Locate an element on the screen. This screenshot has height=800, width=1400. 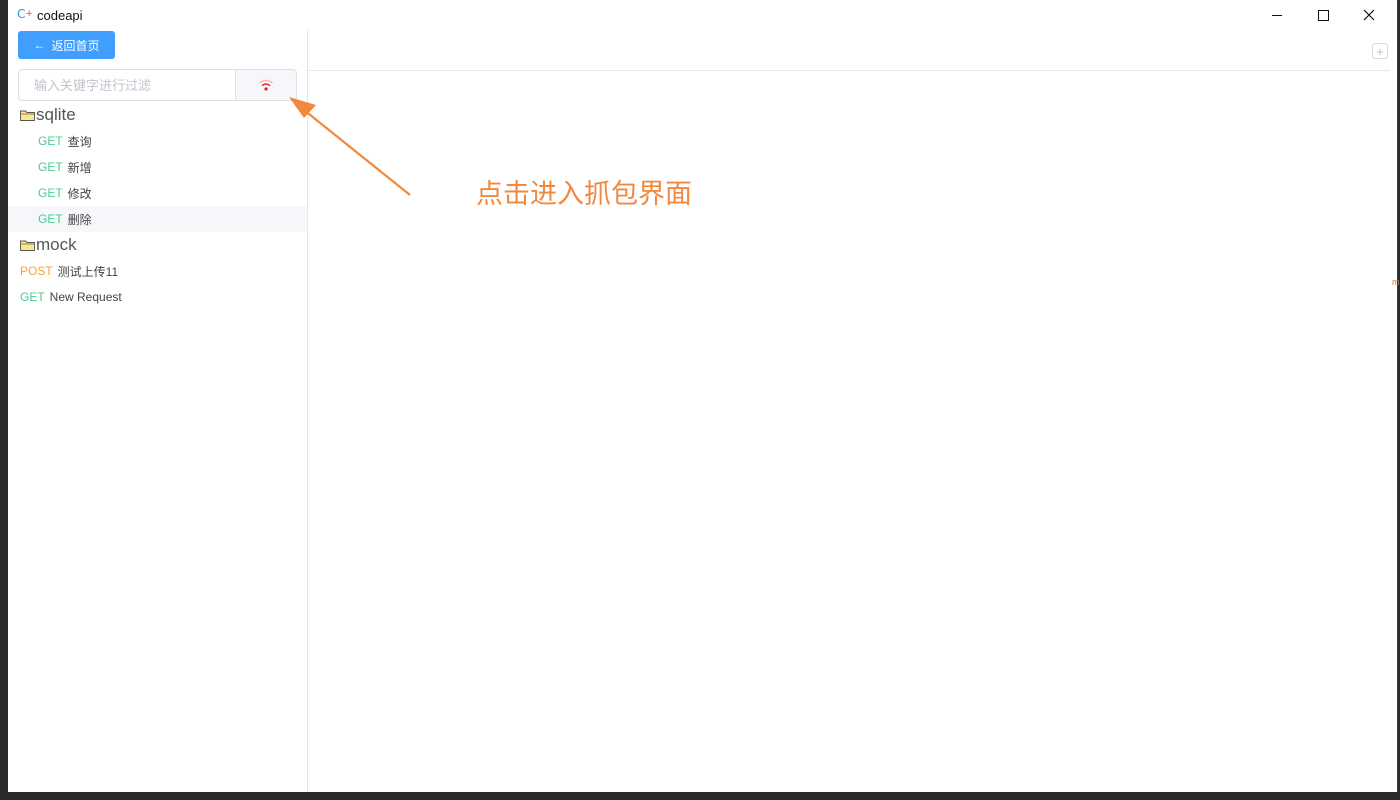
folder-mock: mock is located at coordinates (157, 245).